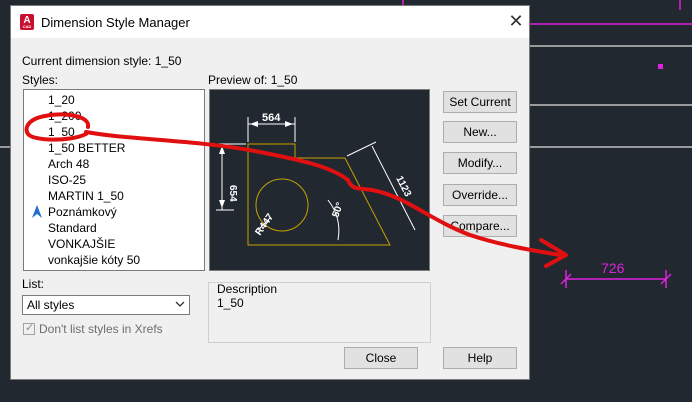 The height and width of the screenshot is (402, 692). I want to click on style-item-vonkajsie-koty-50: vonkajšie kóty 50, so click(114, 260).